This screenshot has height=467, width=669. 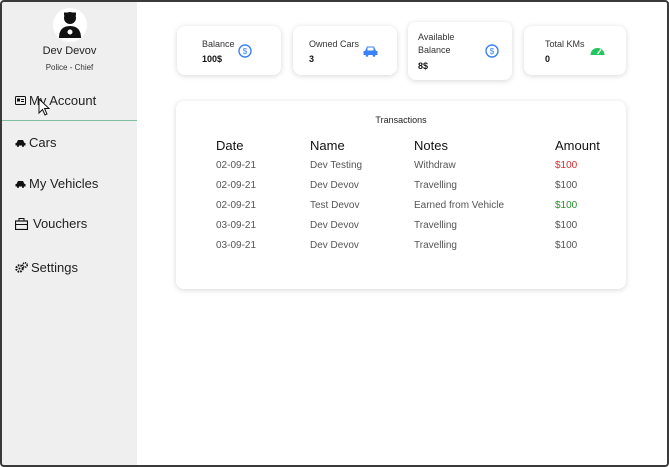 I want to click on speedometer-icon, so click(x=597, y=51).